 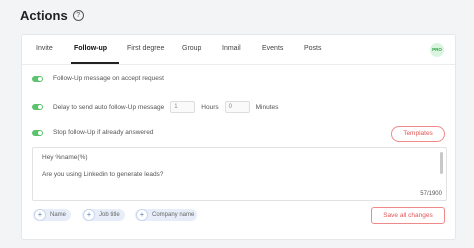 I want to click on message-scrollbar, so click(x=441, y=163).